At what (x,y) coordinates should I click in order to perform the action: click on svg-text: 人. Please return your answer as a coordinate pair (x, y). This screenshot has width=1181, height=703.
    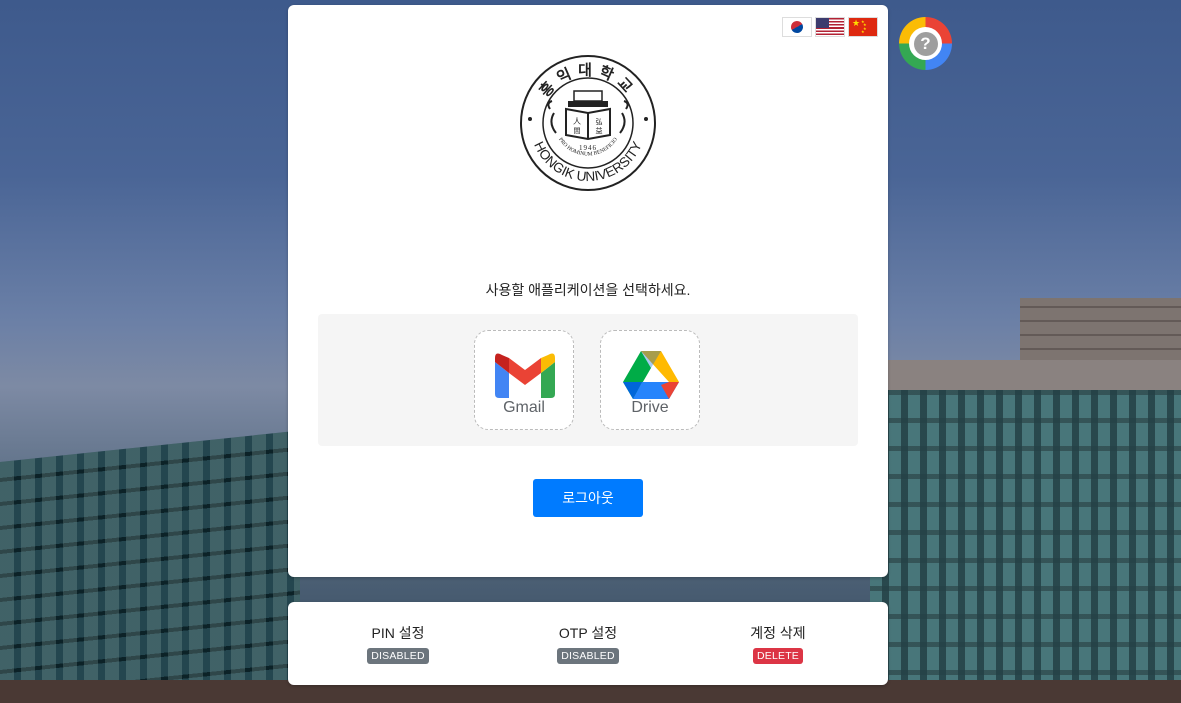
    Looking at the image, I should click on (577, 121).